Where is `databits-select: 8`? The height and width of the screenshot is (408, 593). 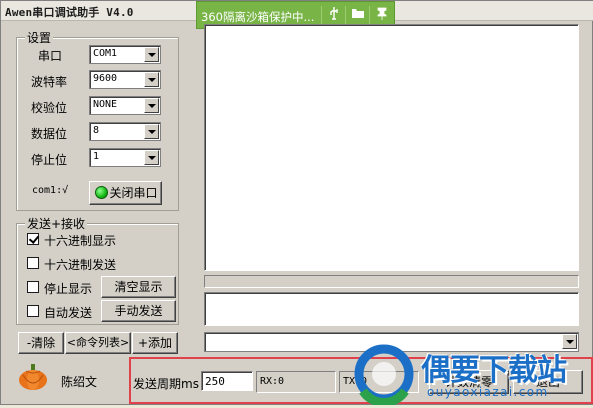 databits-select: 8 is located at coordinates (125, 131).